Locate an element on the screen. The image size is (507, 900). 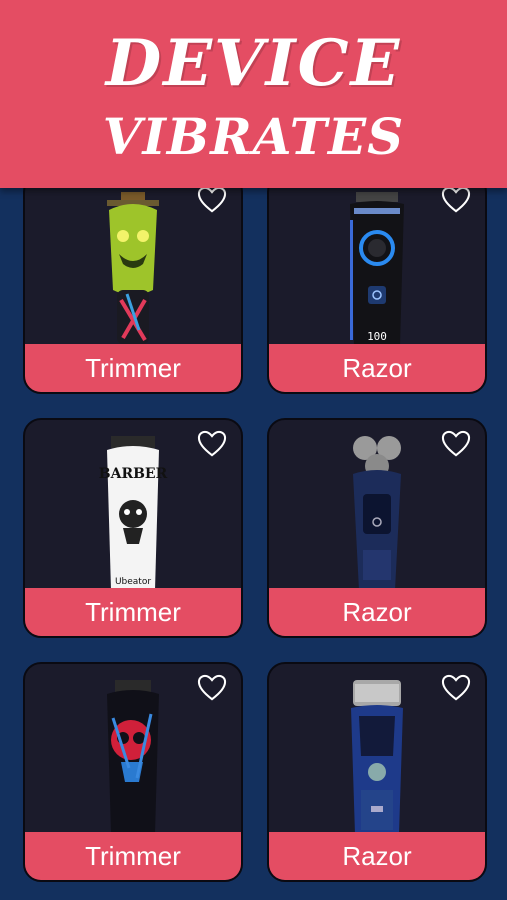
device-card-razor-1: 100 Razor is located at coordinates (377, 284).